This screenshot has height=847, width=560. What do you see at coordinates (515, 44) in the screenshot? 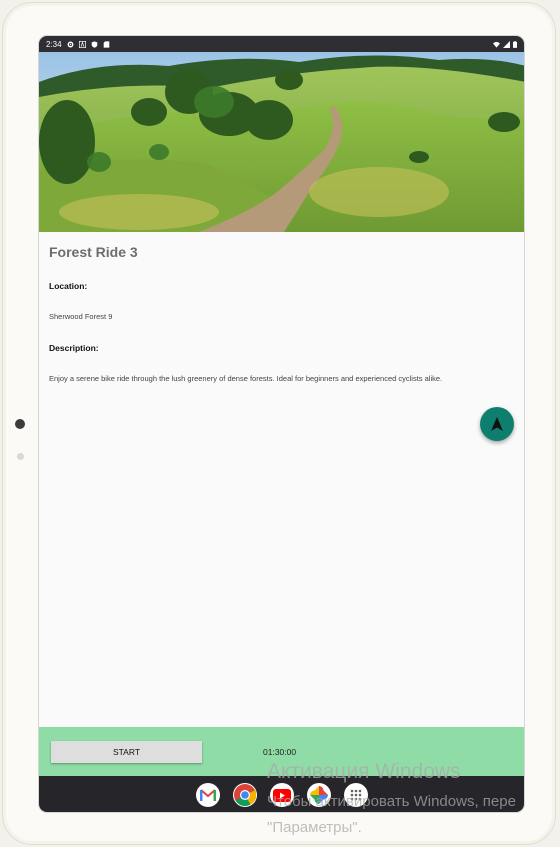
I see `battery-icon` at bounding box center [515, 44].